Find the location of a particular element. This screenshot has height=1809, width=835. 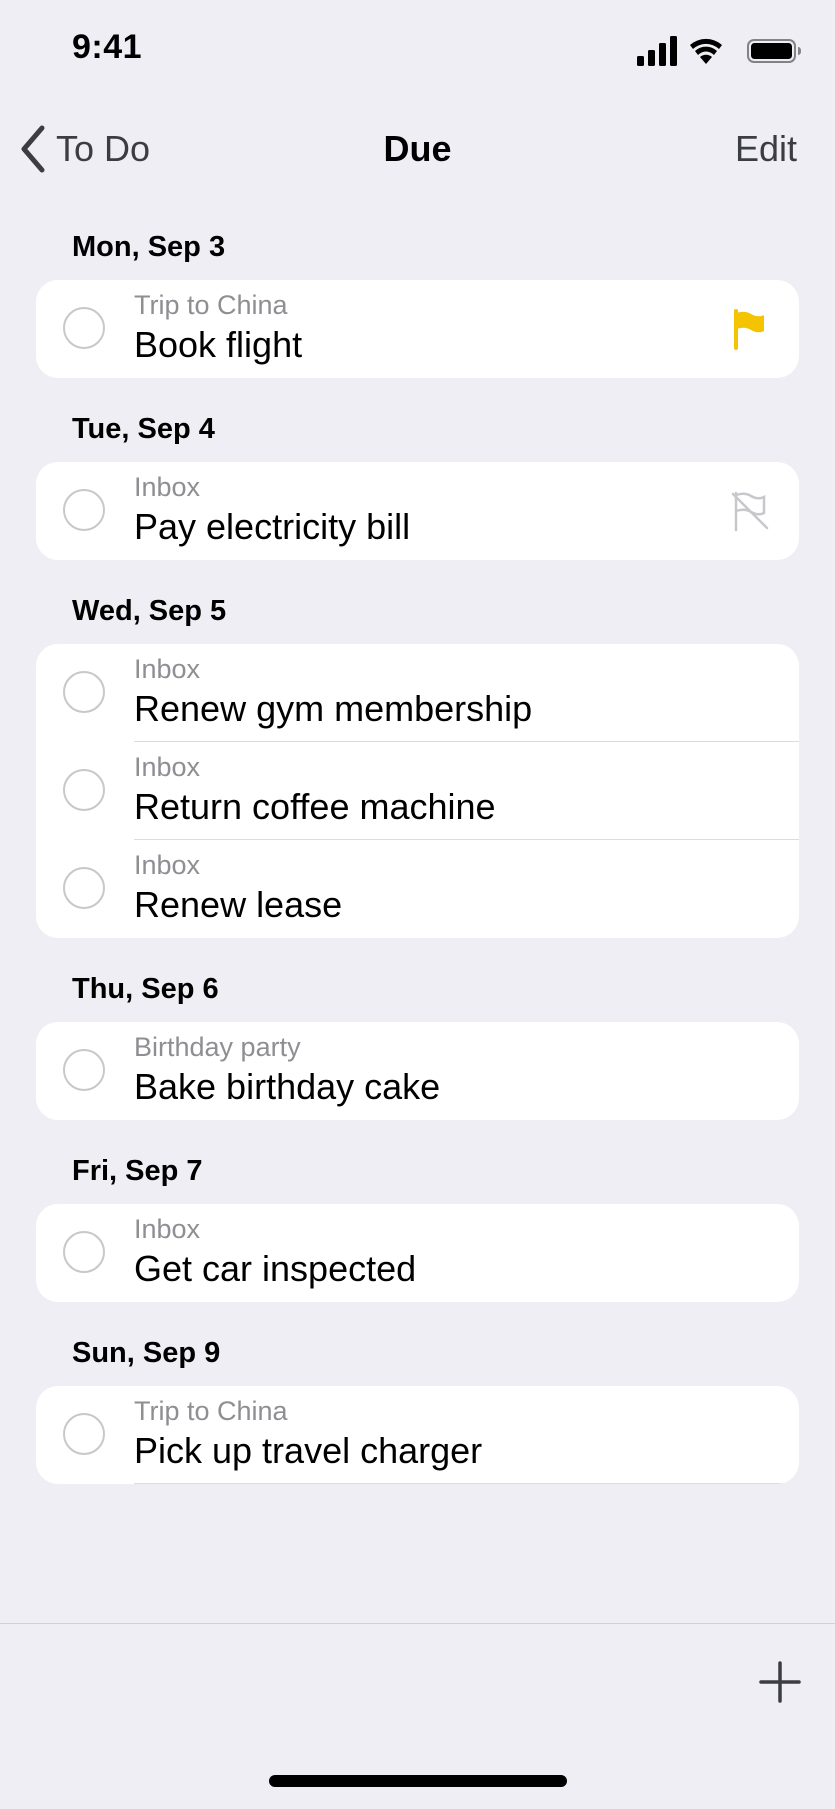

edit-button: Edit is located at coordinates (766, 149).